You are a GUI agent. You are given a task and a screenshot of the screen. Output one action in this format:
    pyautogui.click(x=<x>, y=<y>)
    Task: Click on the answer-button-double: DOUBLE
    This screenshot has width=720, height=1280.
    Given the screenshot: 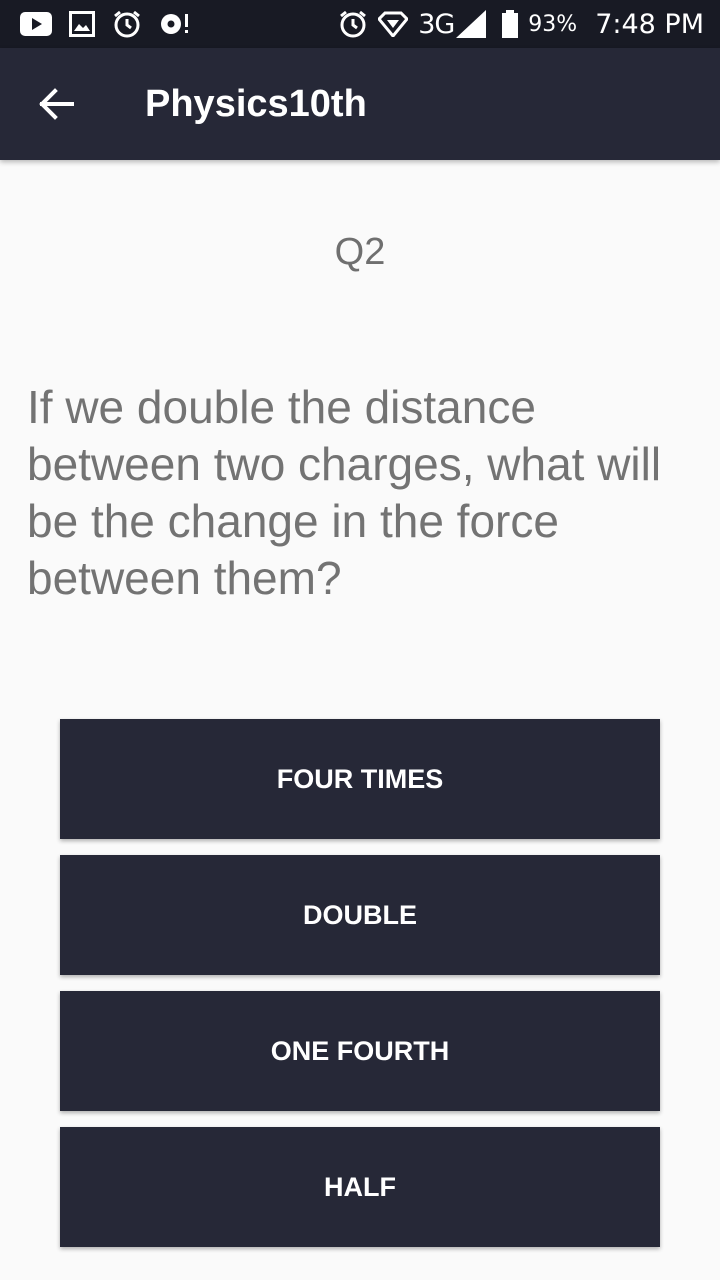 What is the action you would take?
    pyautogui.click(x=360, y=915)
    